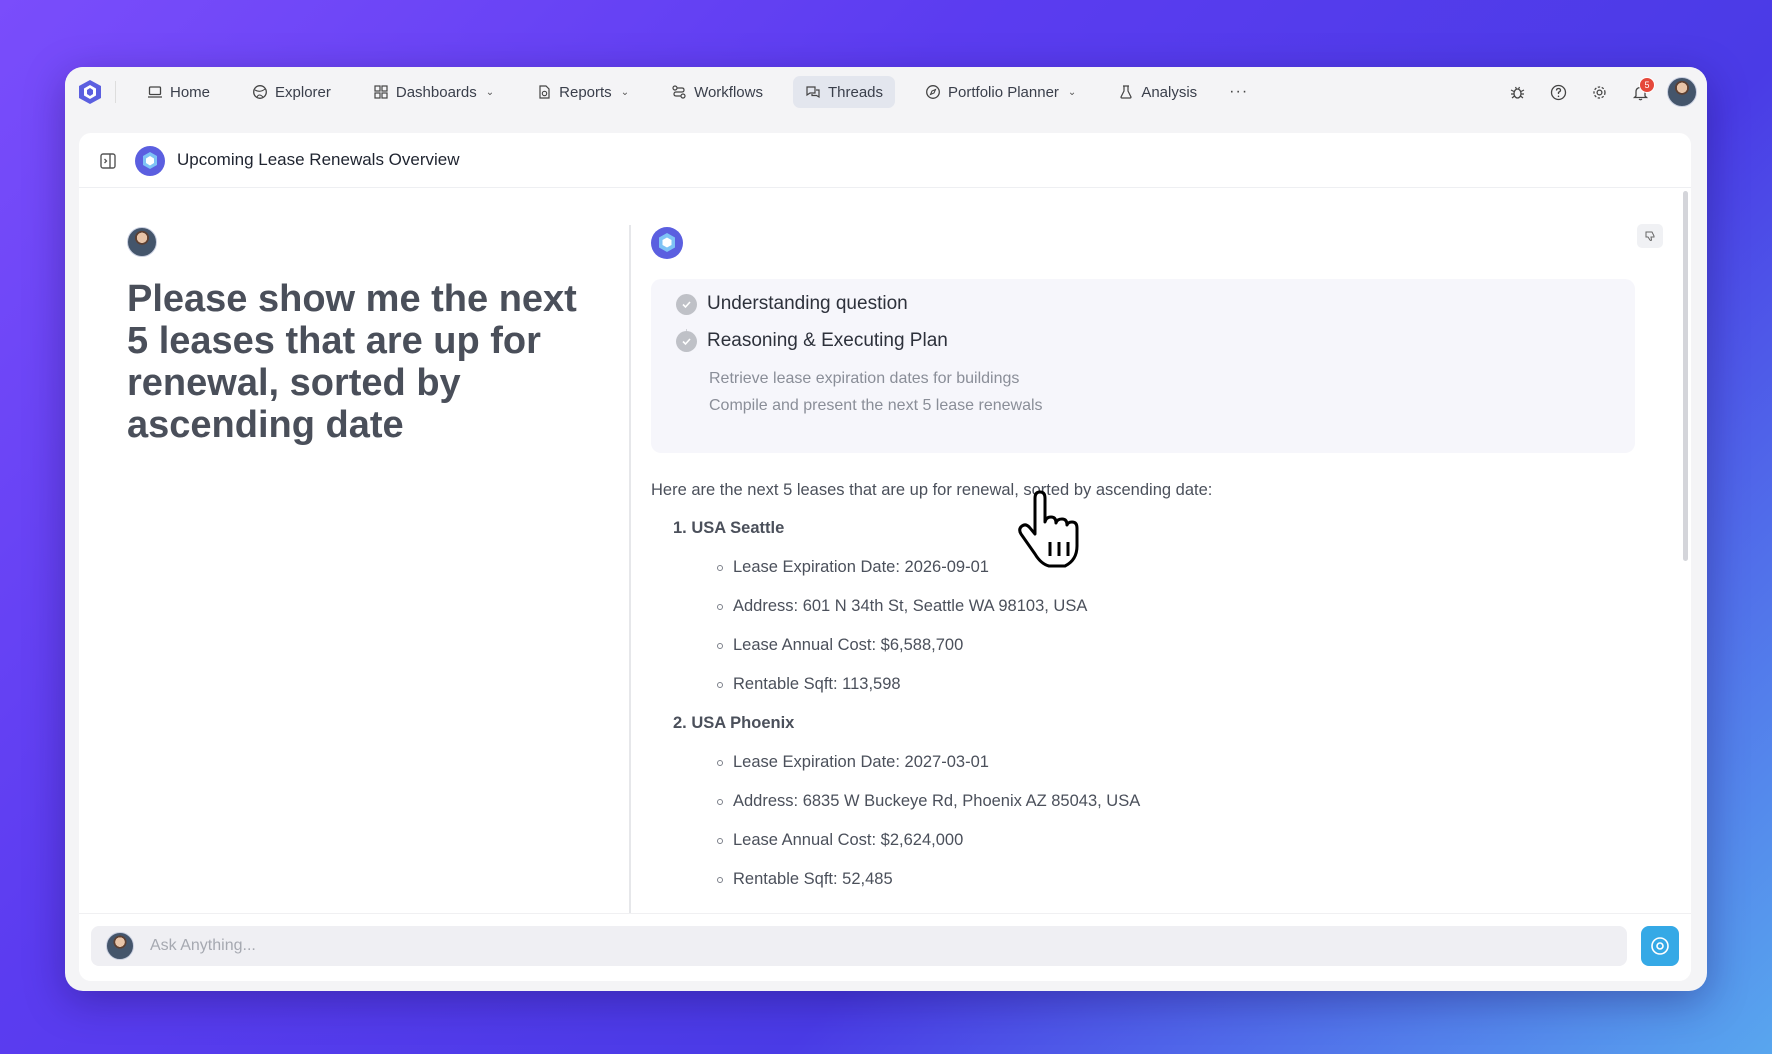  I want to click on nav-explorer: Explorer, so click(291, 92).